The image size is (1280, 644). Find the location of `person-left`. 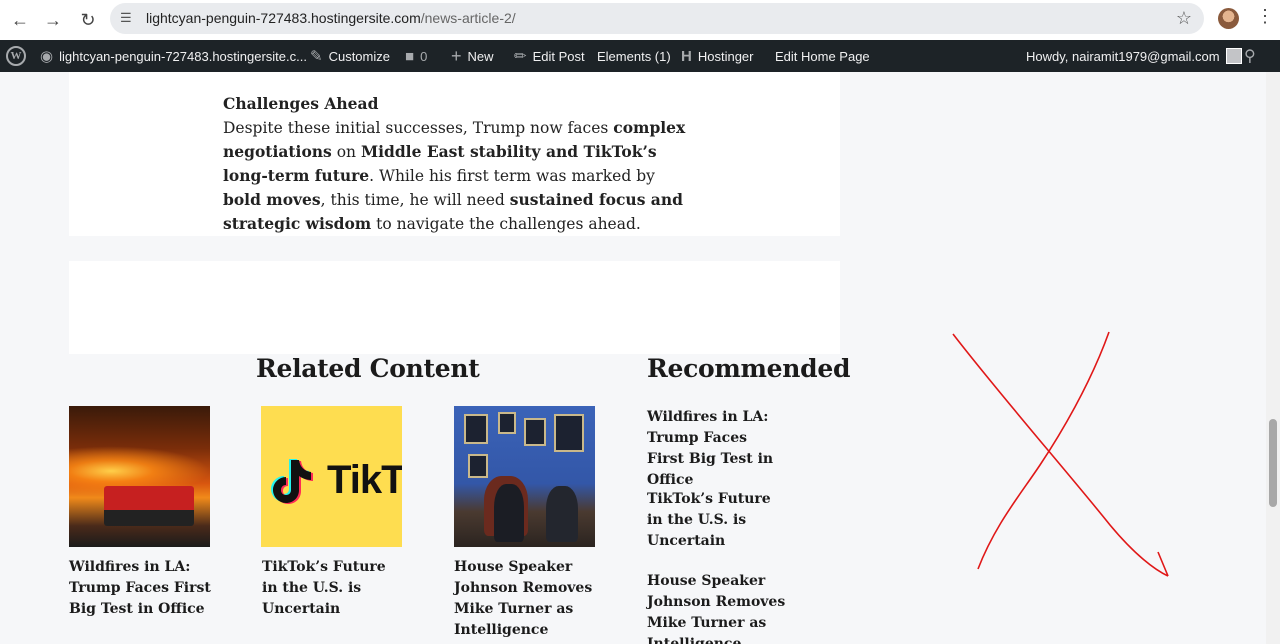

person-left is located at coordinates (509, 513).